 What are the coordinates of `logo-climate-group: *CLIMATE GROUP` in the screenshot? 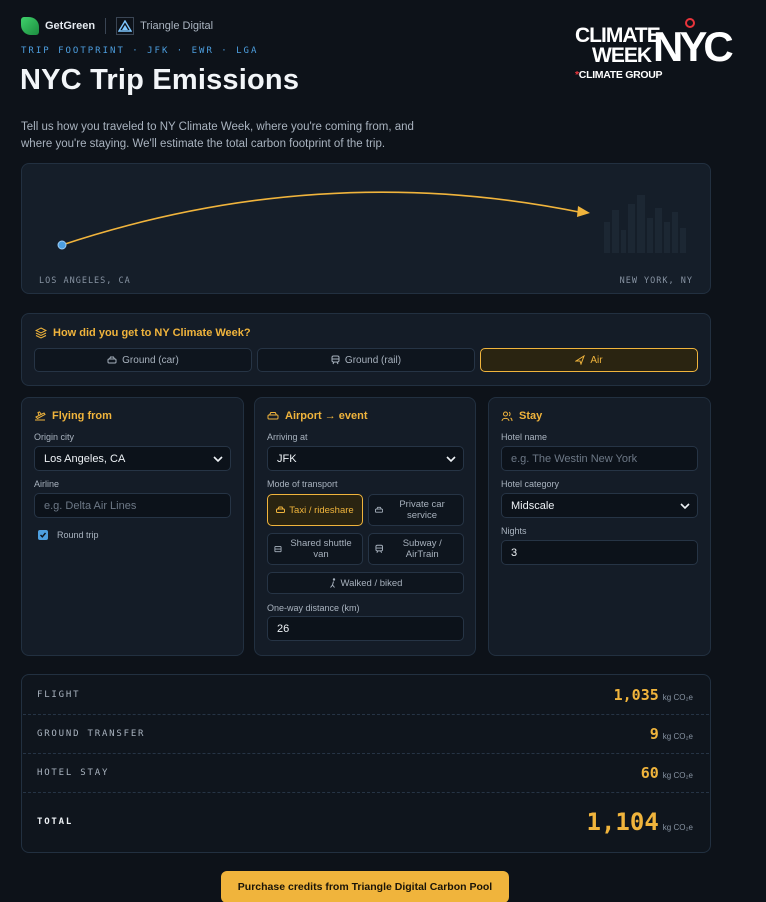 It's located at (619, 75).